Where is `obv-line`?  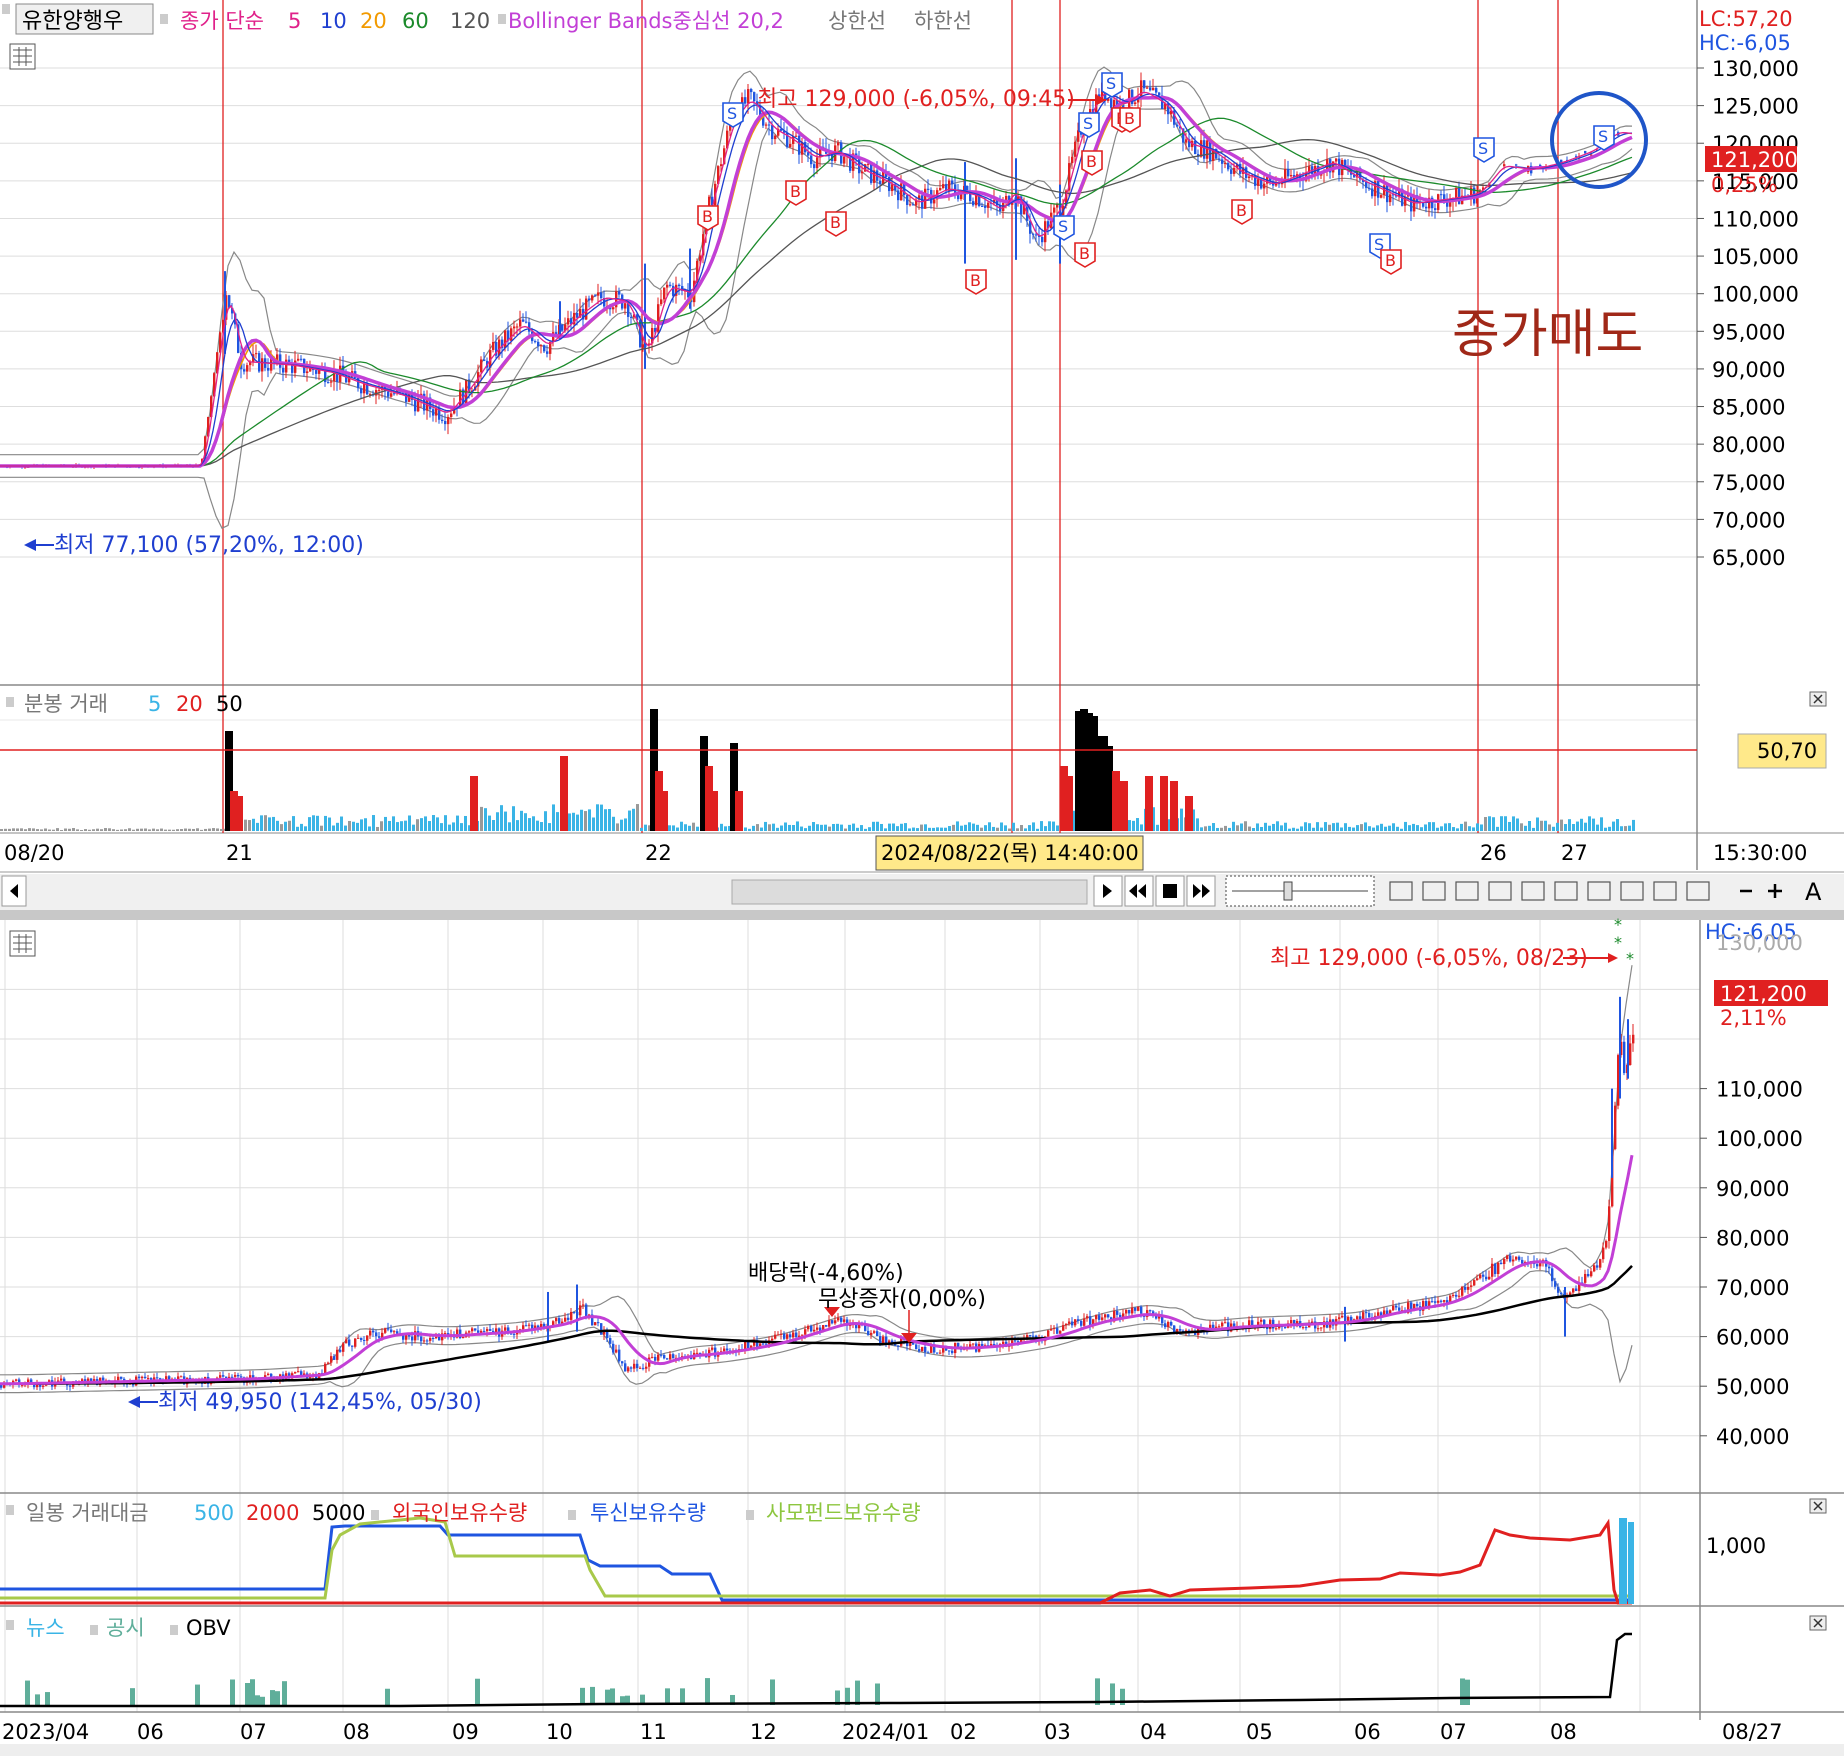 obv-line is located at coordinates (816, 1670).